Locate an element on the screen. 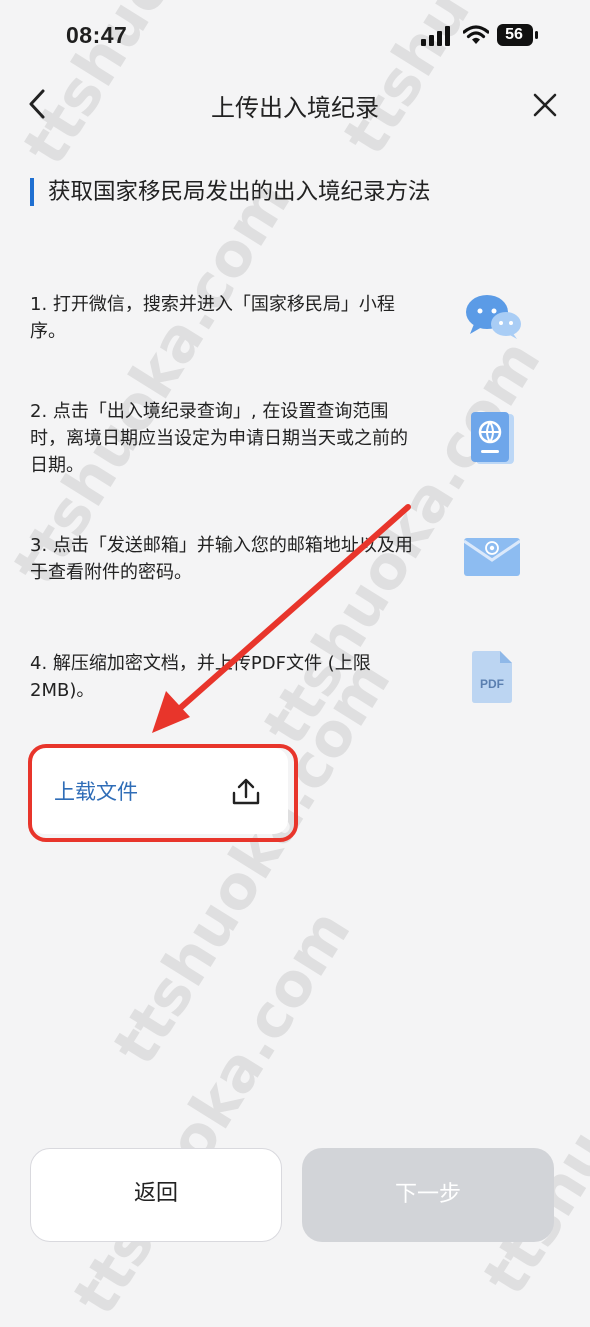  nav-bar: 上传出入境纪录 is located at coordinates (295, 105).